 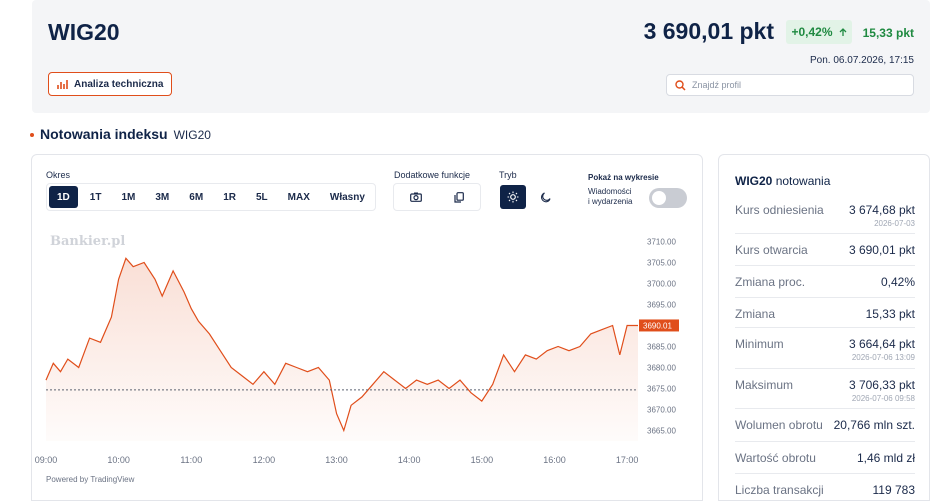 I want to click on current-price: 3 690,01 pkt, so click(x=708, y=31).